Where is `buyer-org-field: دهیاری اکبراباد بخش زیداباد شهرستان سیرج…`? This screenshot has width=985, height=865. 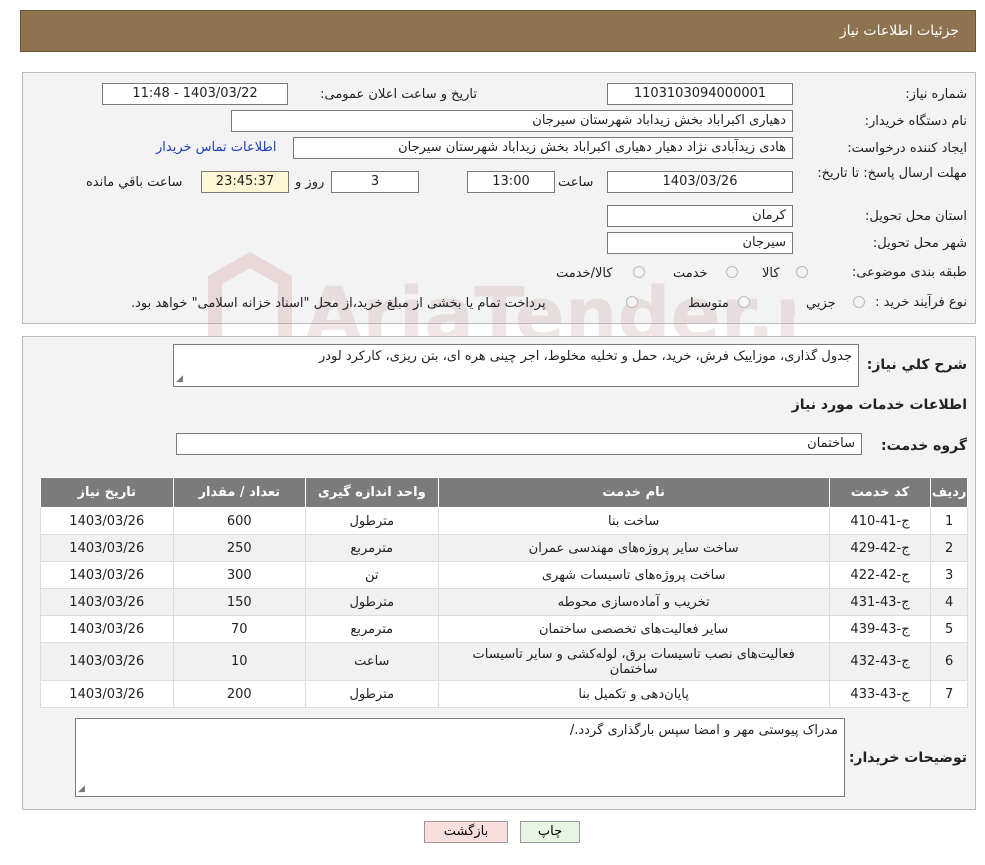
buyer-org-field: دهیاری اکبراباد بخش زیداباد شهرستان سیرج… is located at coordinates (512, 121).